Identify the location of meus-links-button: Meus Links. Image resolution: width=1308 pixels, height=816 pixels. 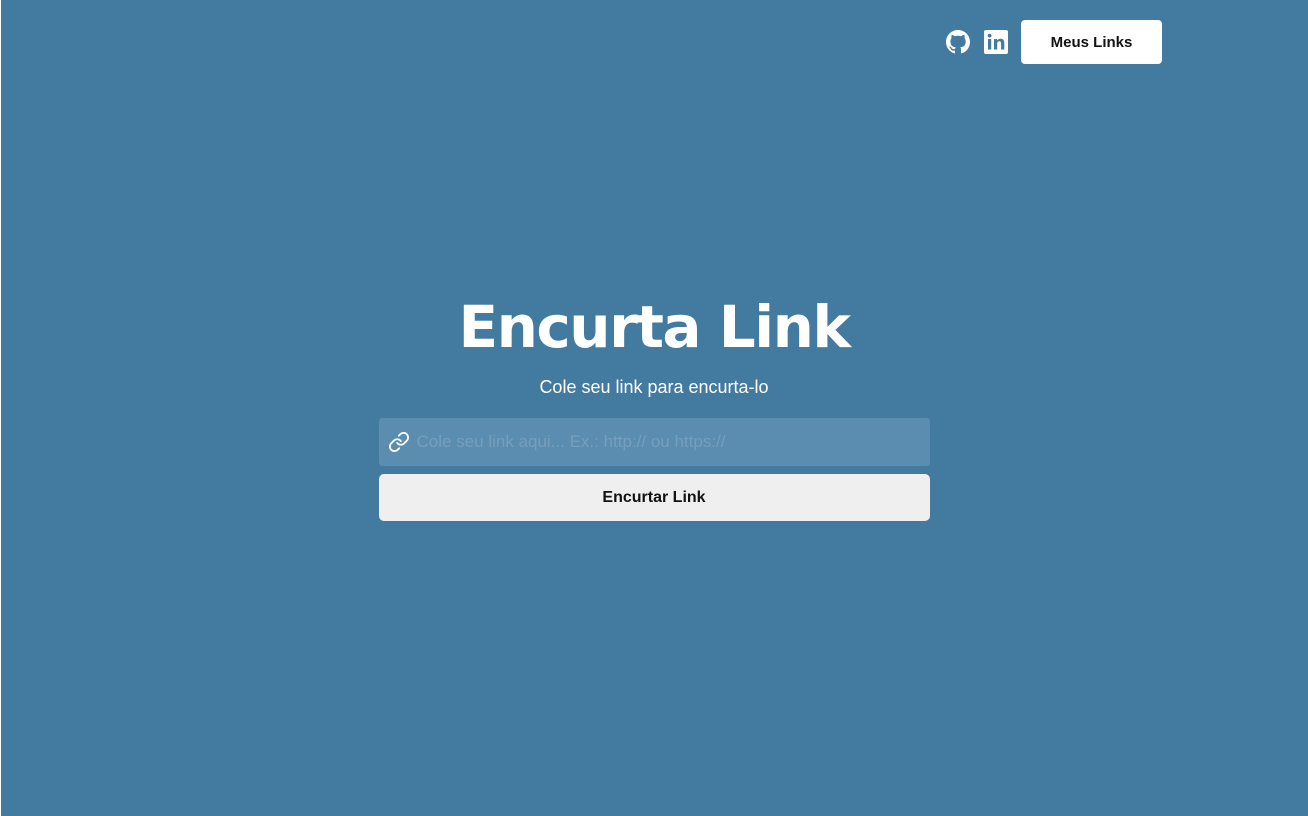
(1091, 42).